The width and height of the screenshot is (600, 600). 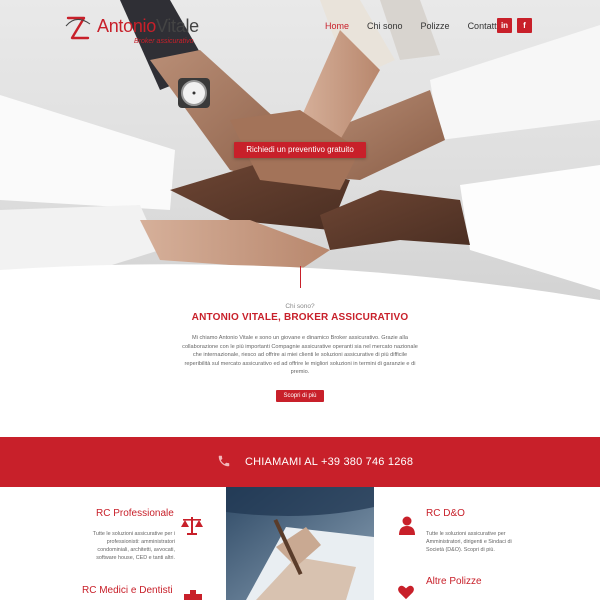 What do you see at coordinates (412, 26) in the screenshot?
I see `main-nav: Home Chi sono Polizze Contatti` at bounding box center [412, 26].